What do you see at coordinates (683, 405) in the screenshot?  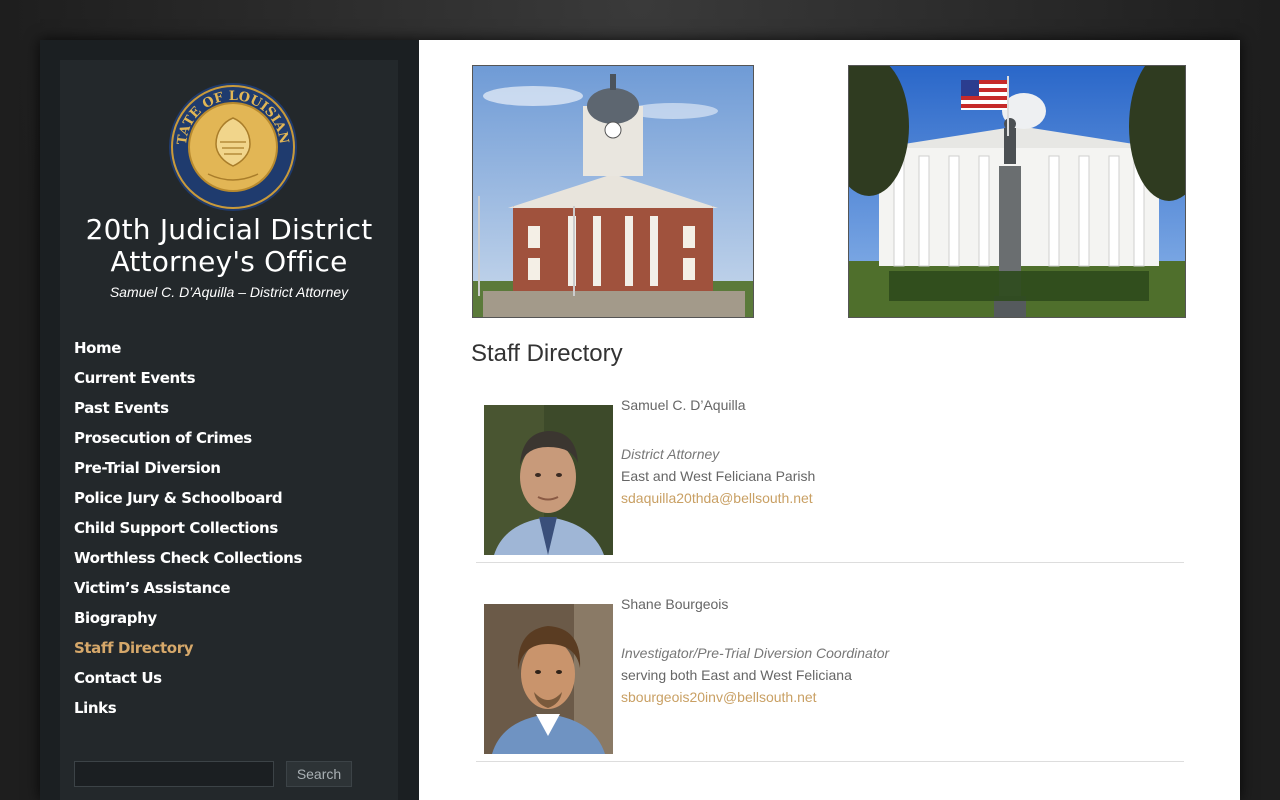 I see `staff-name: Samuel C. D’Aquilla` at bounding box center [683, 405].